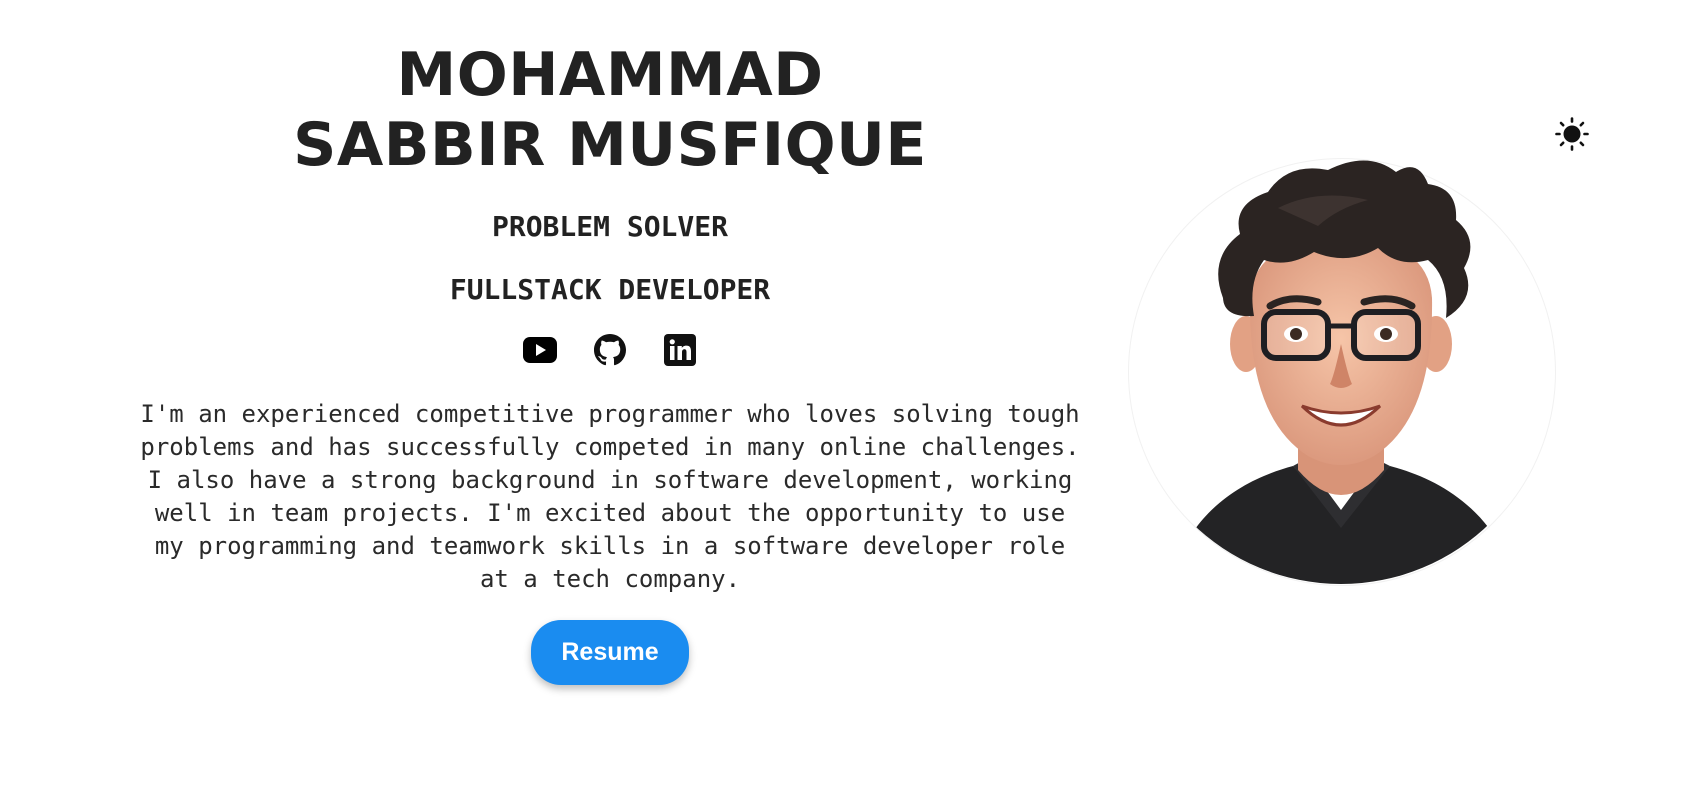 This screenshot has width=1687, height=792. Describe the element at coordinates (610, 652) in the screenshot. I see `resume-button: Resume` at that location.